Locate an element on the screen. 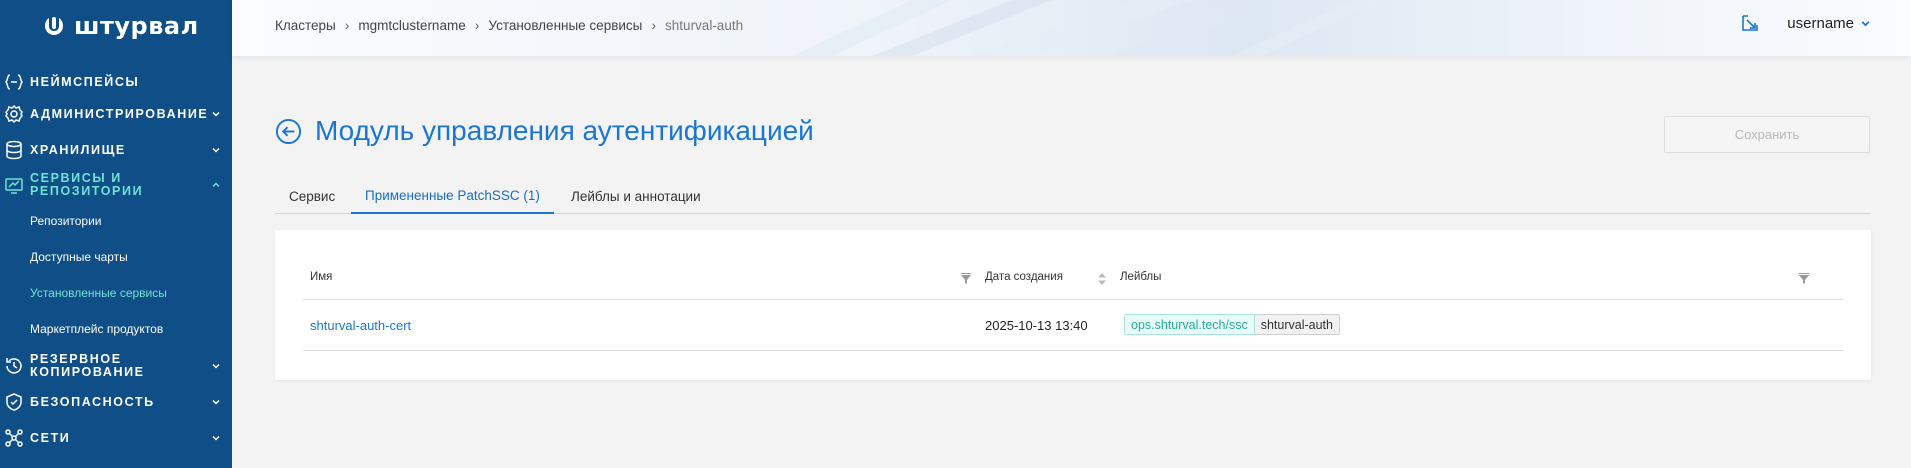  breadcrumb-installed-services: Установленные сервисы is located at coordinates (565, 25).